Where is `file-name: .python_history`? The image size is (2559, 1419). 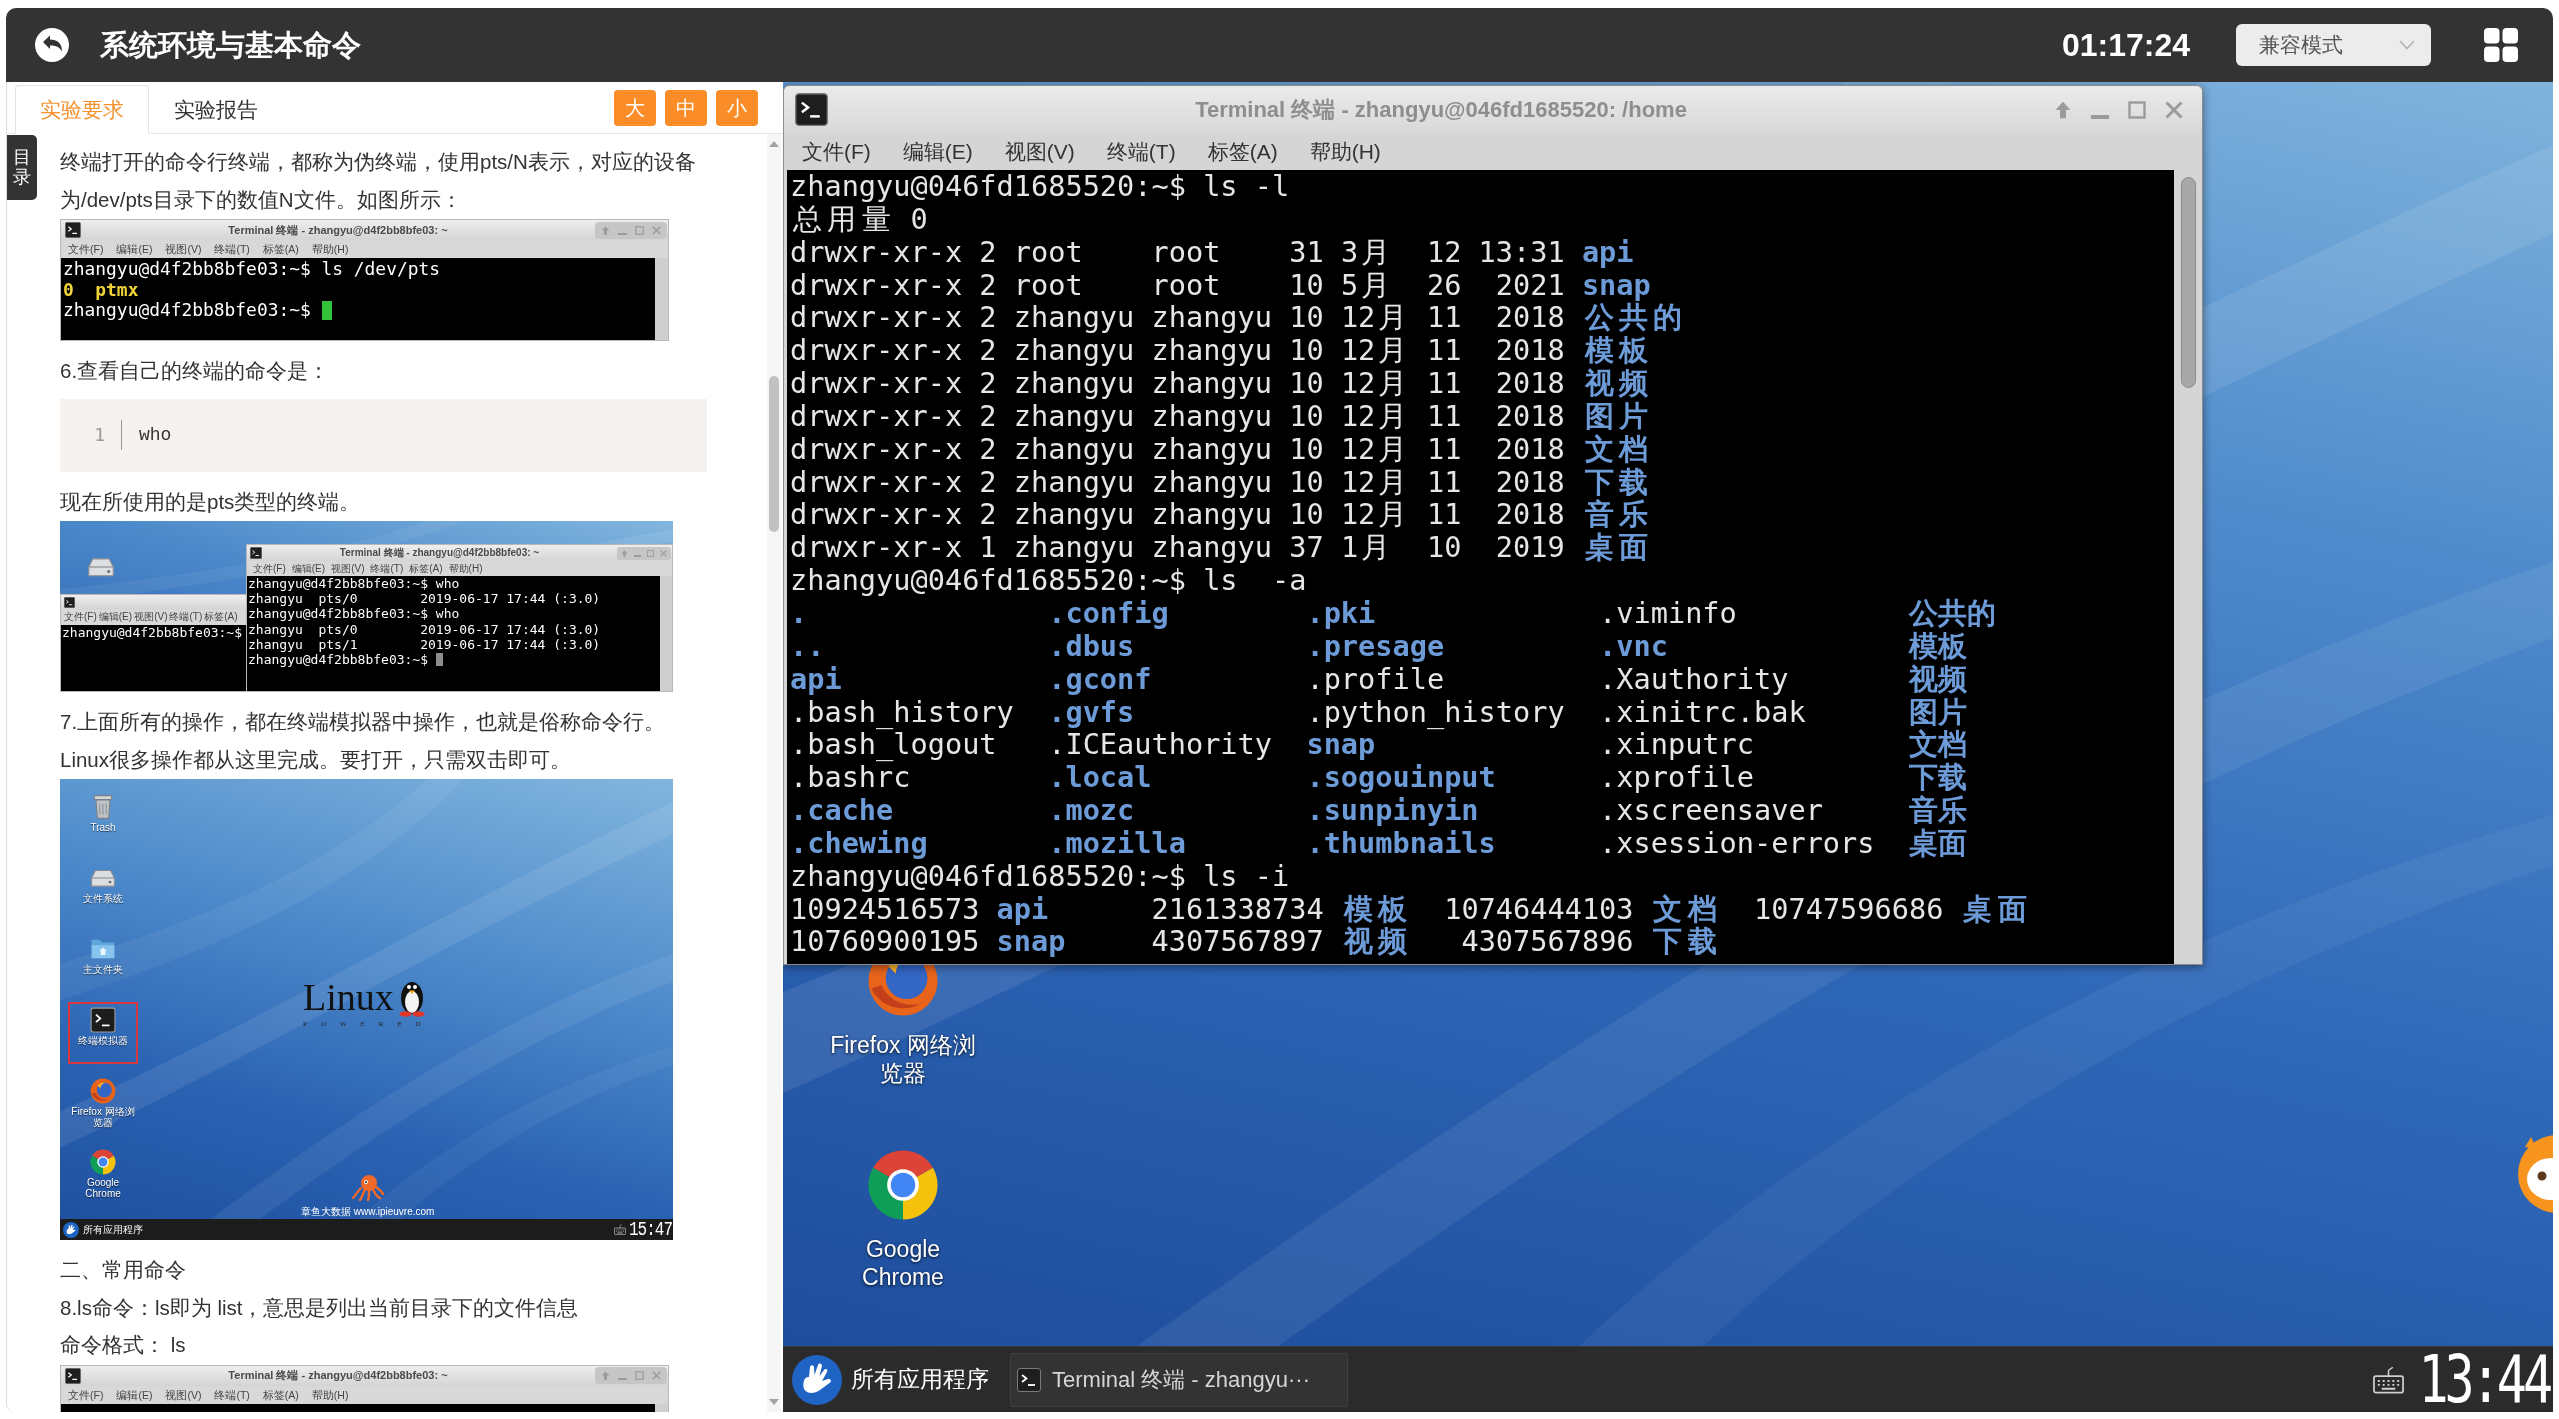
file-name: .python_history is located at coordinates (1435, 712).